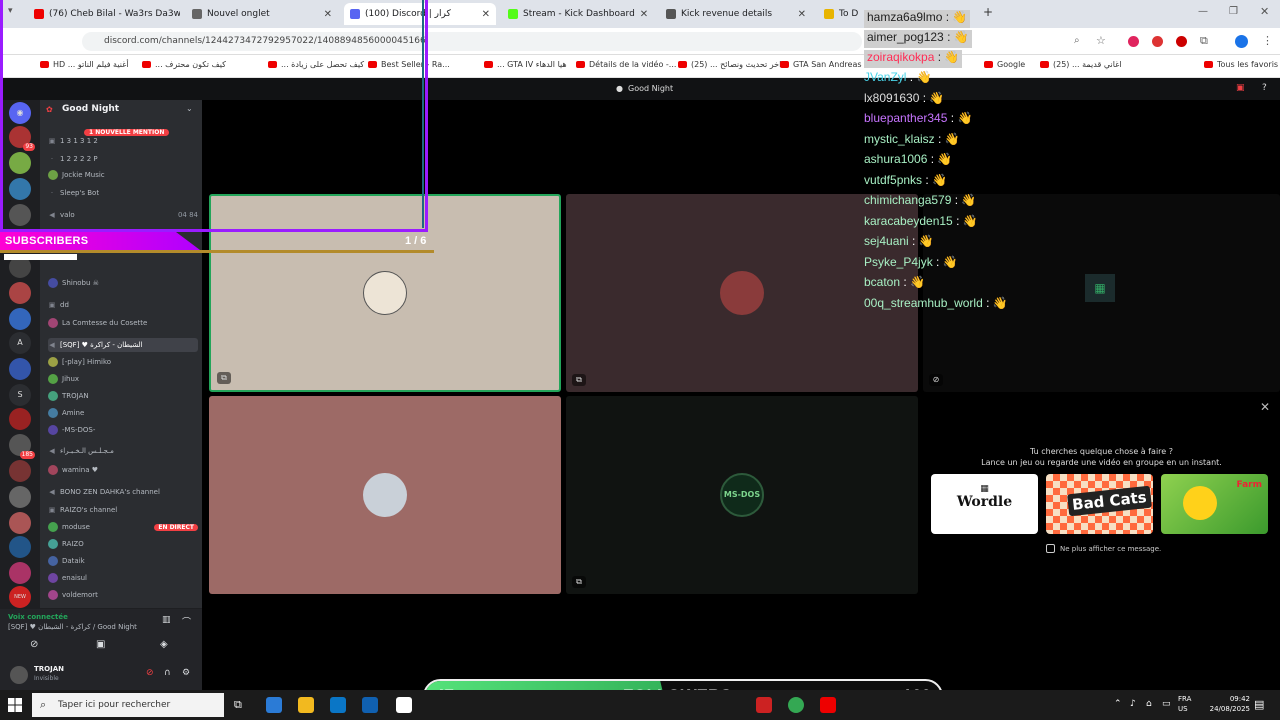 The image size is (1280, 720). Describe the element at coordinates (306, 705) in the screenshot. I see `file-explorer-icon` at that location.